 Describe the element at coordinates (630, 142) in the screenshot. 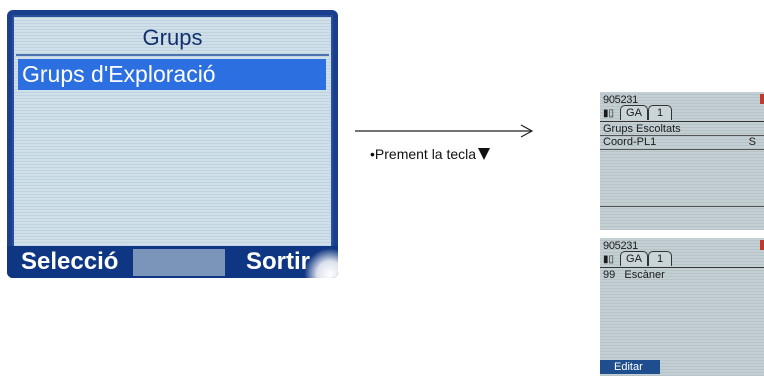

I see `group-name: Coord-PL1` at that location.